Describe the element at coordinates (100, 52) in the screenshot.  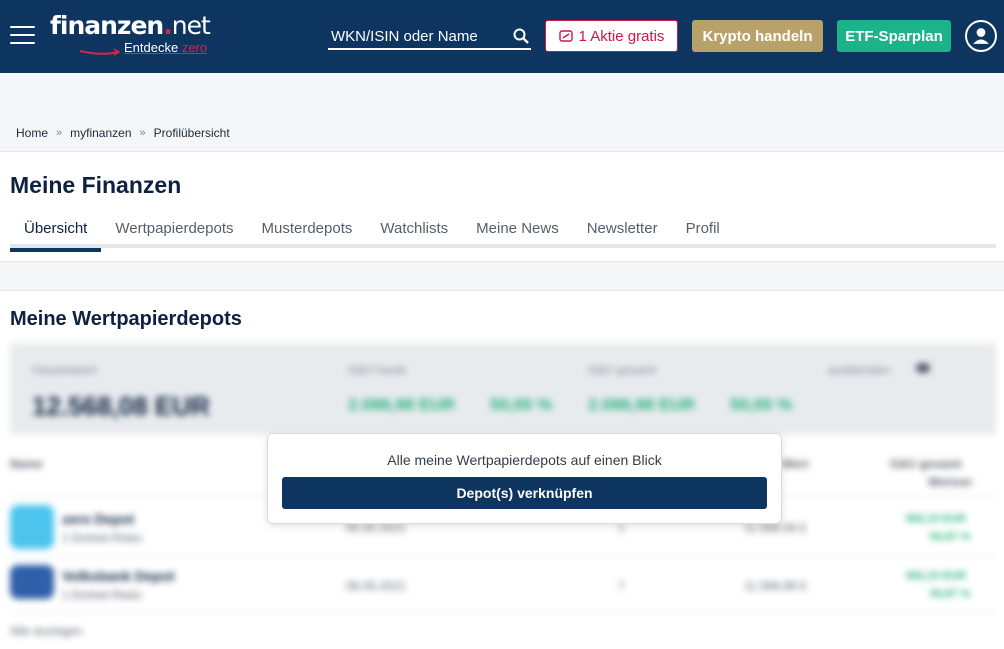
I see `swoosh-arrow-icon` at that location.